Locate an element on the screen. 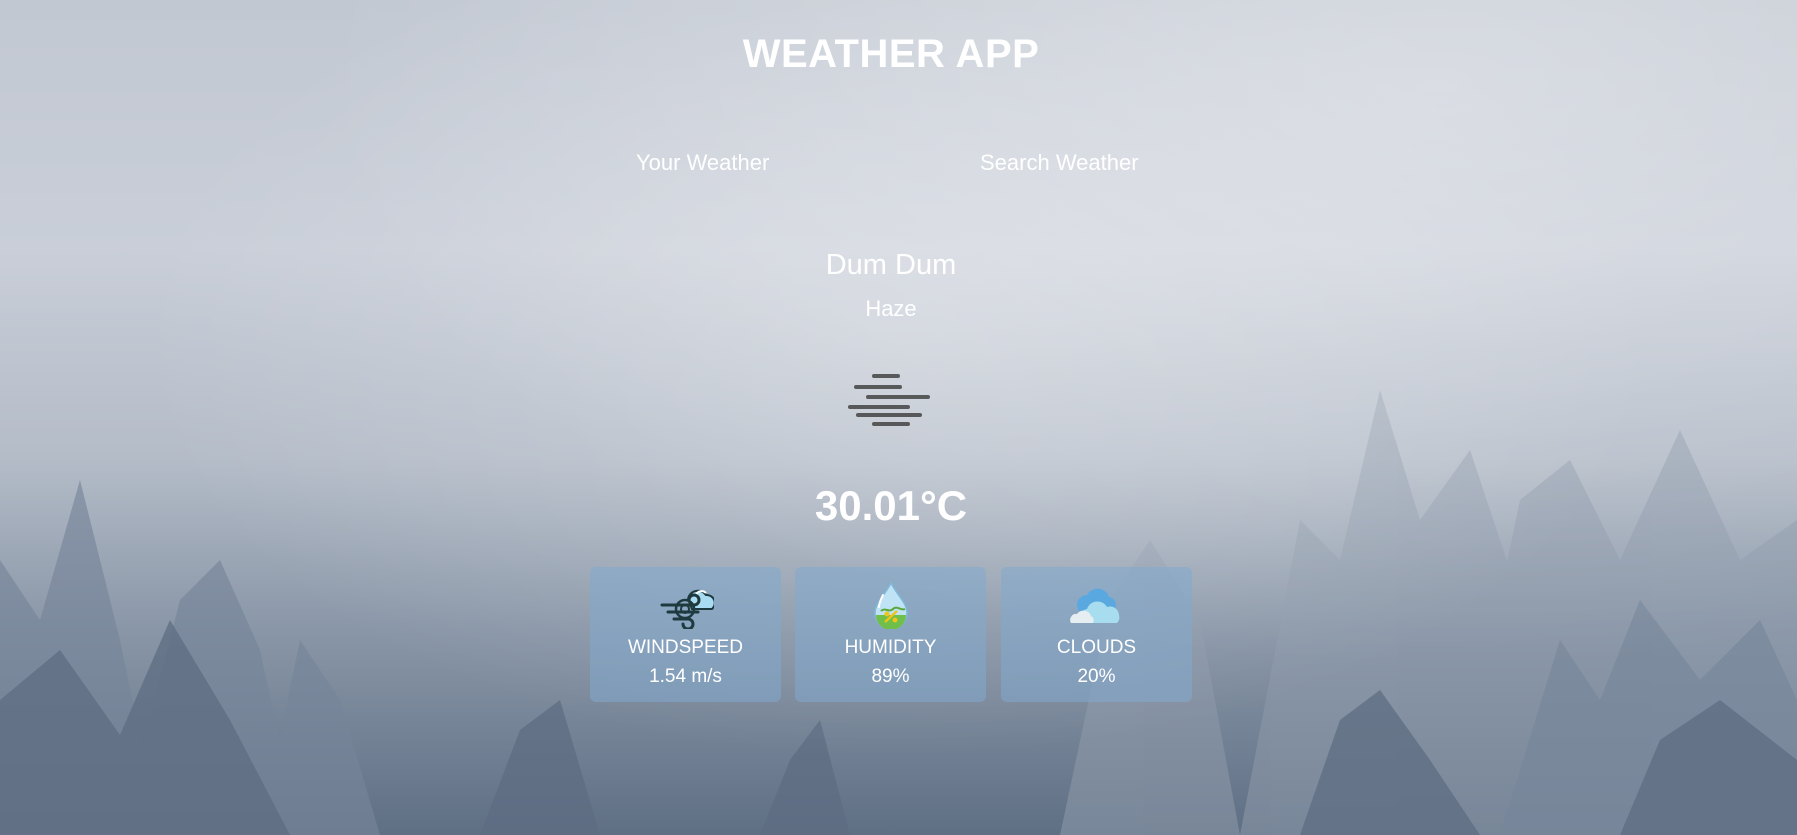 The width and height of the screenshot is (1797, 835). clouds-card: CLOUDS 20% is located at coordinates (1096, 634).